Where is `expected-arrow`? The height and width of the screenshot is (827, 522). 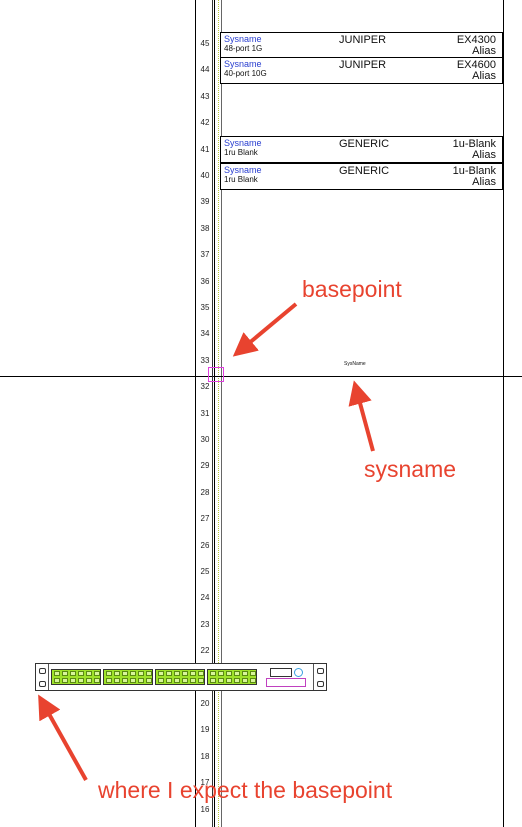
expected-arrow is located at coordinates (63, 737).